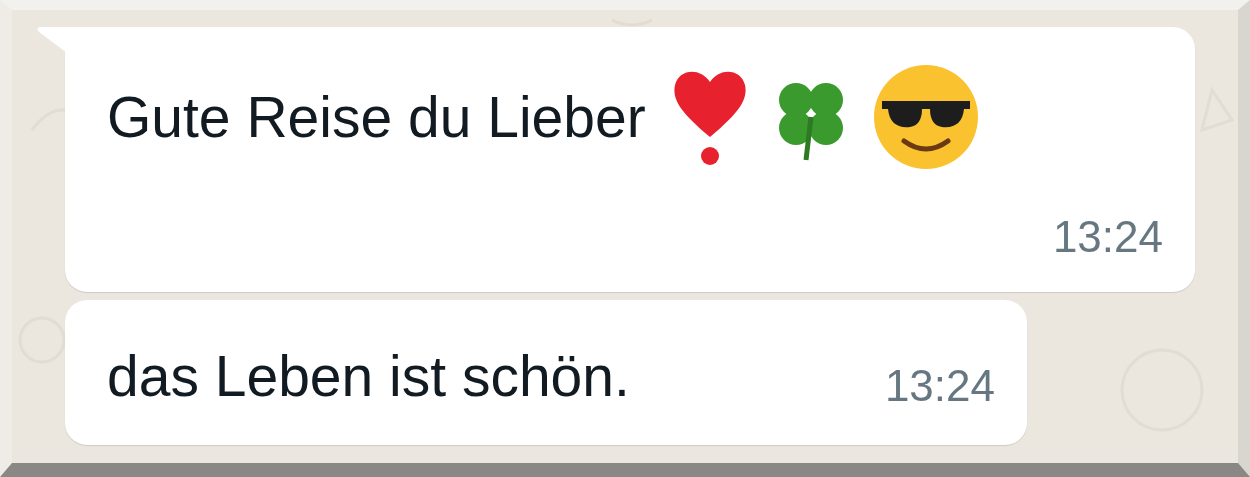 This screenshot has width=1250, height=477. What do you see at coordinates (376, 117) in the screenshot?
I see `message-text: Gute Reise du Lieber` at bounding box center [376, 117].